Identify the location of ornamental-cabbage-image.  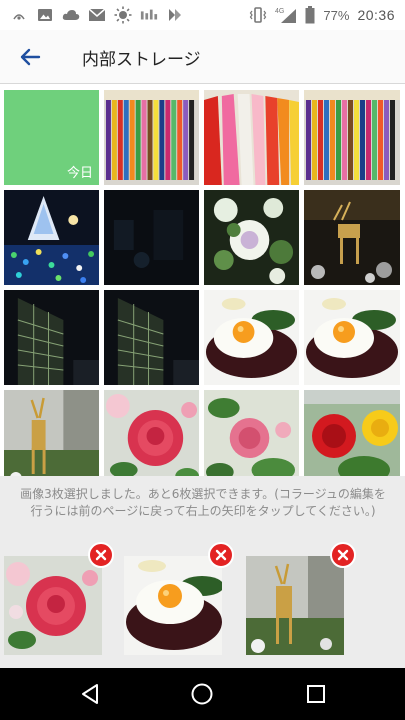
(251, 237).